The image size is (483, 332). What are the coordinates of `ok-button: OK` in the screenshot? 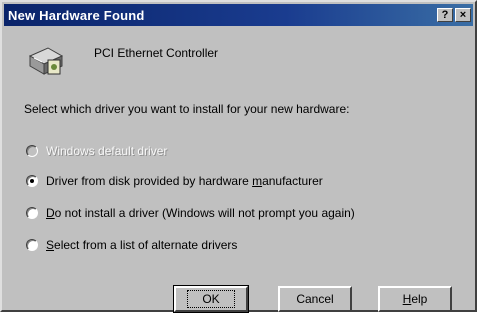 It's located at (211, 299).